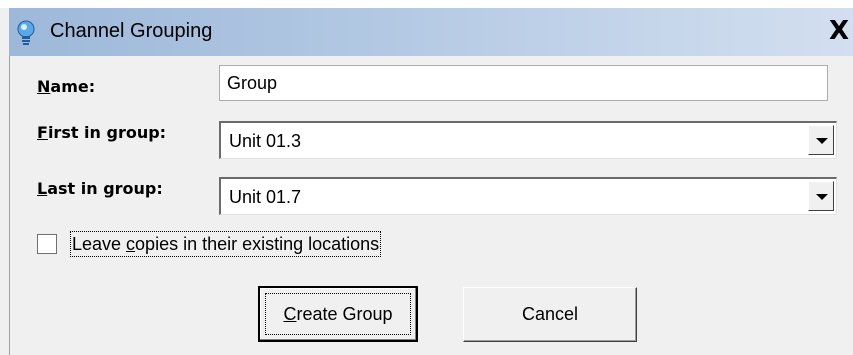 The height and width of the screenshot is (355, 853). What do you see at coordinates (431, 32) in the screenshot?
I see `title-bar: Channel Grouping X` at bounding box center [431, 32].